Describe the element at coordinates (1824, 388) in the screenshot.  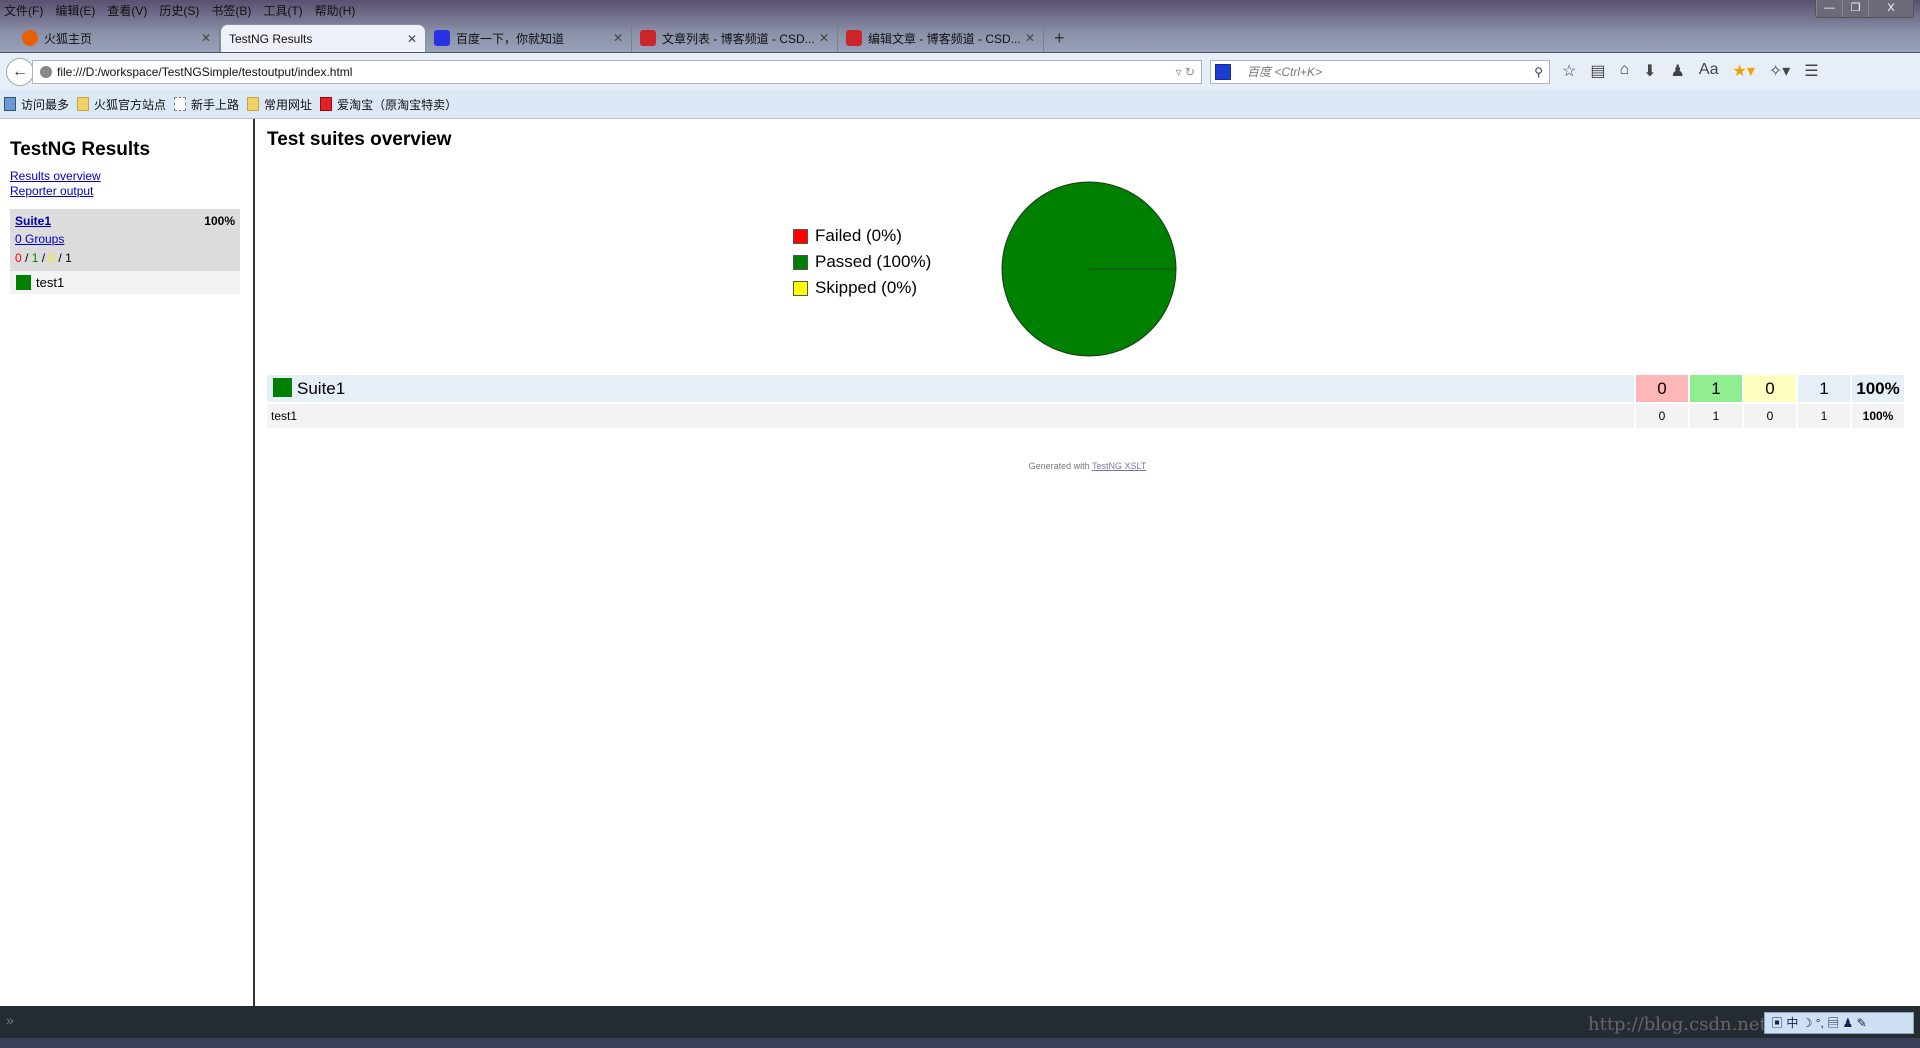
I see `total-cell: 1` at that location.